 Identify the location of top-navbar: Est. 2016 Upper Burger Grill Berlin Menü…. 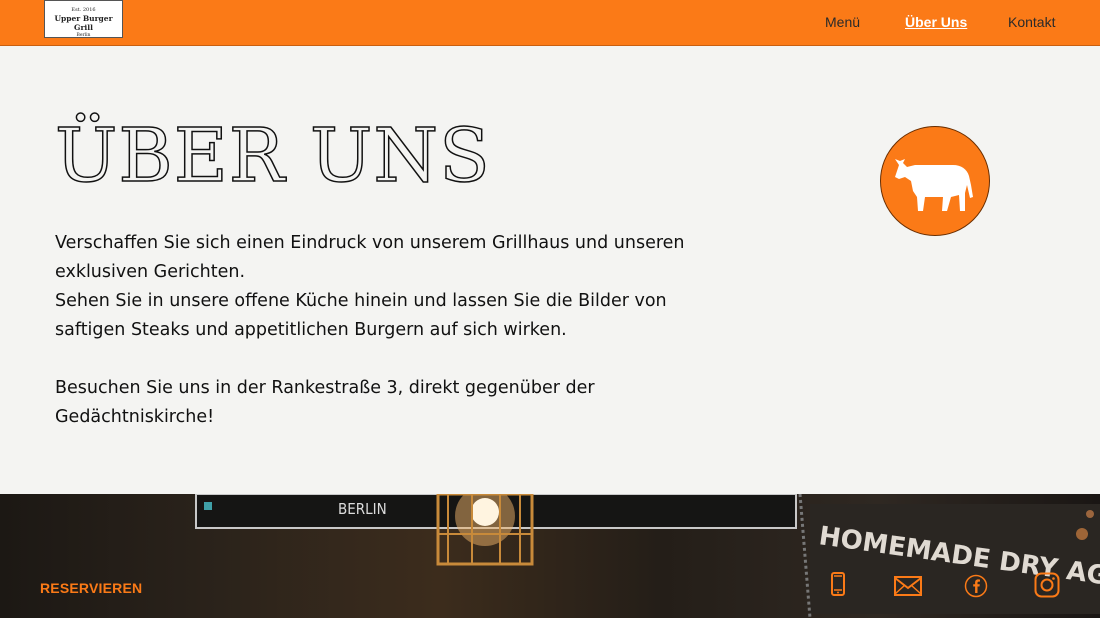
(550, 23).